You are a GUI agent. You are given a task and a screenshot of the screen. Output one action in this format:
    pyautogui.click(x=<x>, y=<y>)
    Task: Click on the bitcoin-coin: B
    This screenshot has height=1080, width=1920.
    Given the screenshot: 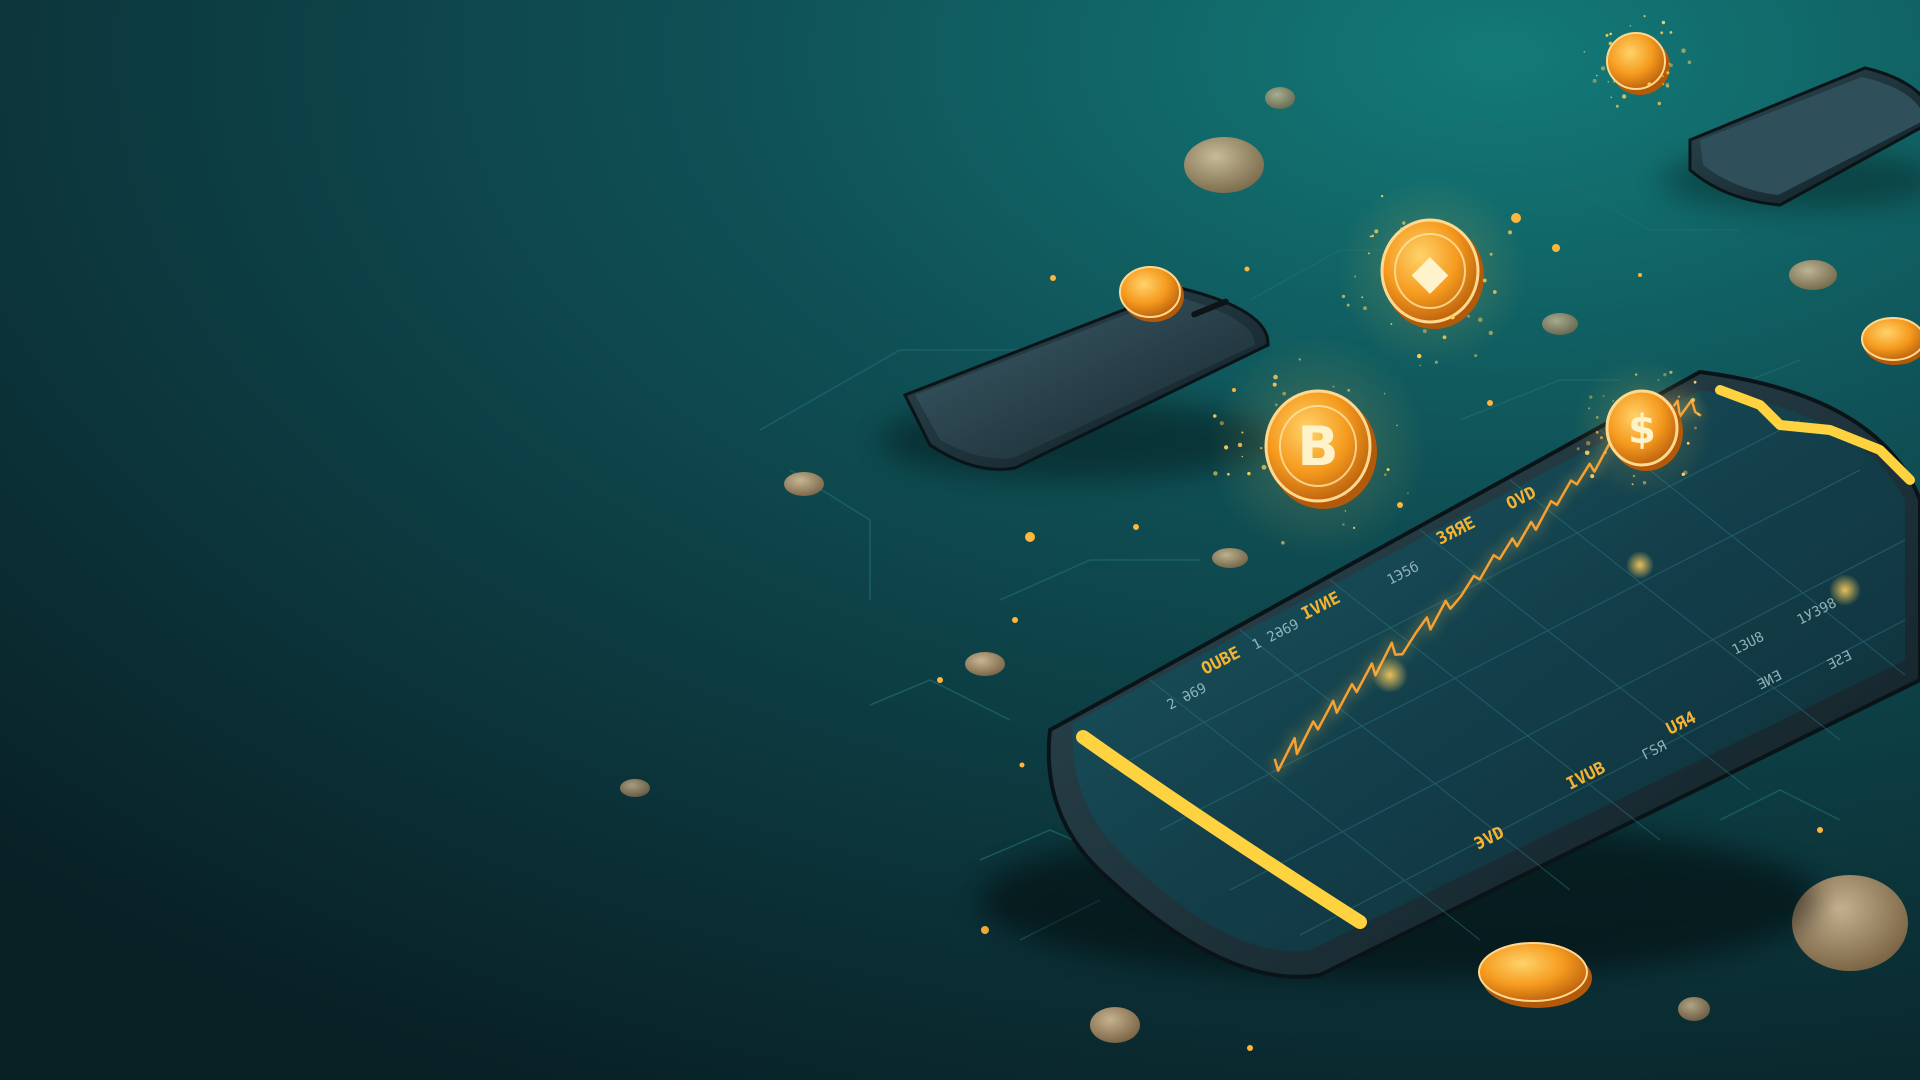 What is the action you would take?
    pyautogui.click(x=1318, y=447)
    